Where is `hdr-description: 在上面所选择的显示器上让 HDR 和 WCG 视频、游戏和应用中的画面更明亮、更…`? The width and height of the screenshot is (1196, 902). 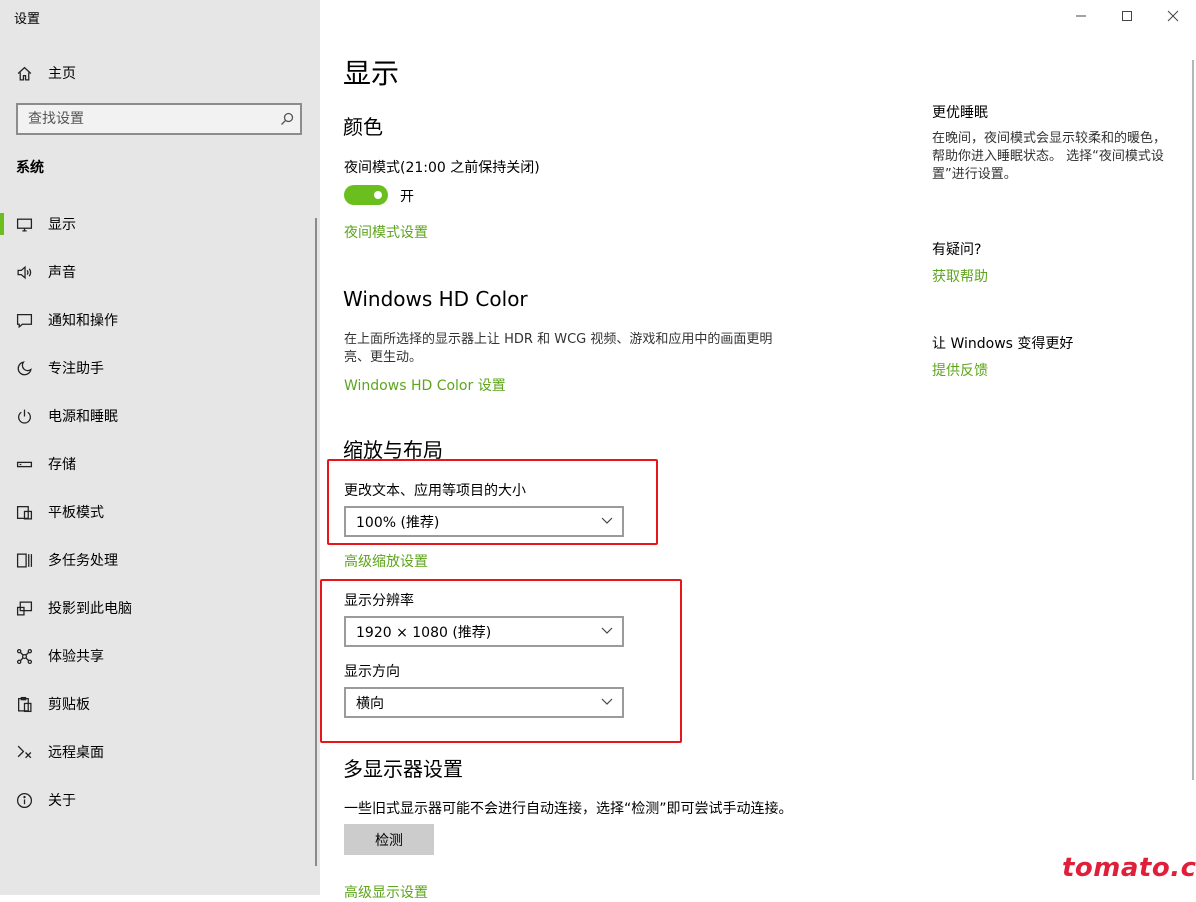
hdr-description: 在上面所选择的显示器上让 HDR 和 WCG 视频、游戏和应用中的画面更明亮、更… is located at coordinates (558, 348).